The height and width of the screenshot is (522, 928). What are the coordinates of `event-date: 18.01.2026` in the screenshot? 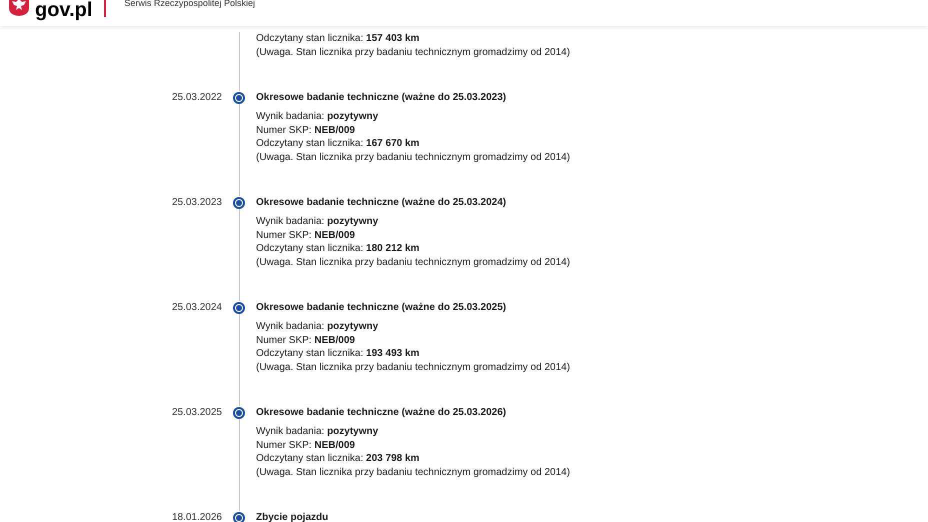 It's located at (197, 517).